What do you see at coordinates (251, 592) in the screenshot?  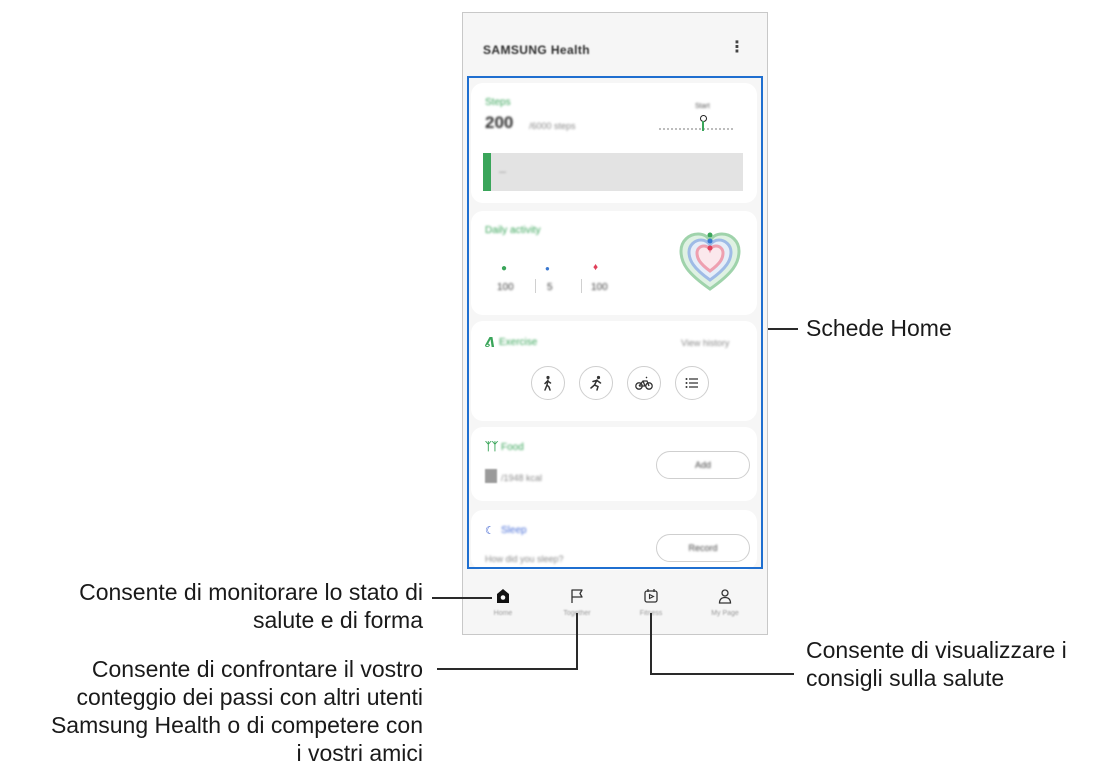 I see `callout-home-line: Consente di monitorare lo stato di` at bounding box center [251, 592].